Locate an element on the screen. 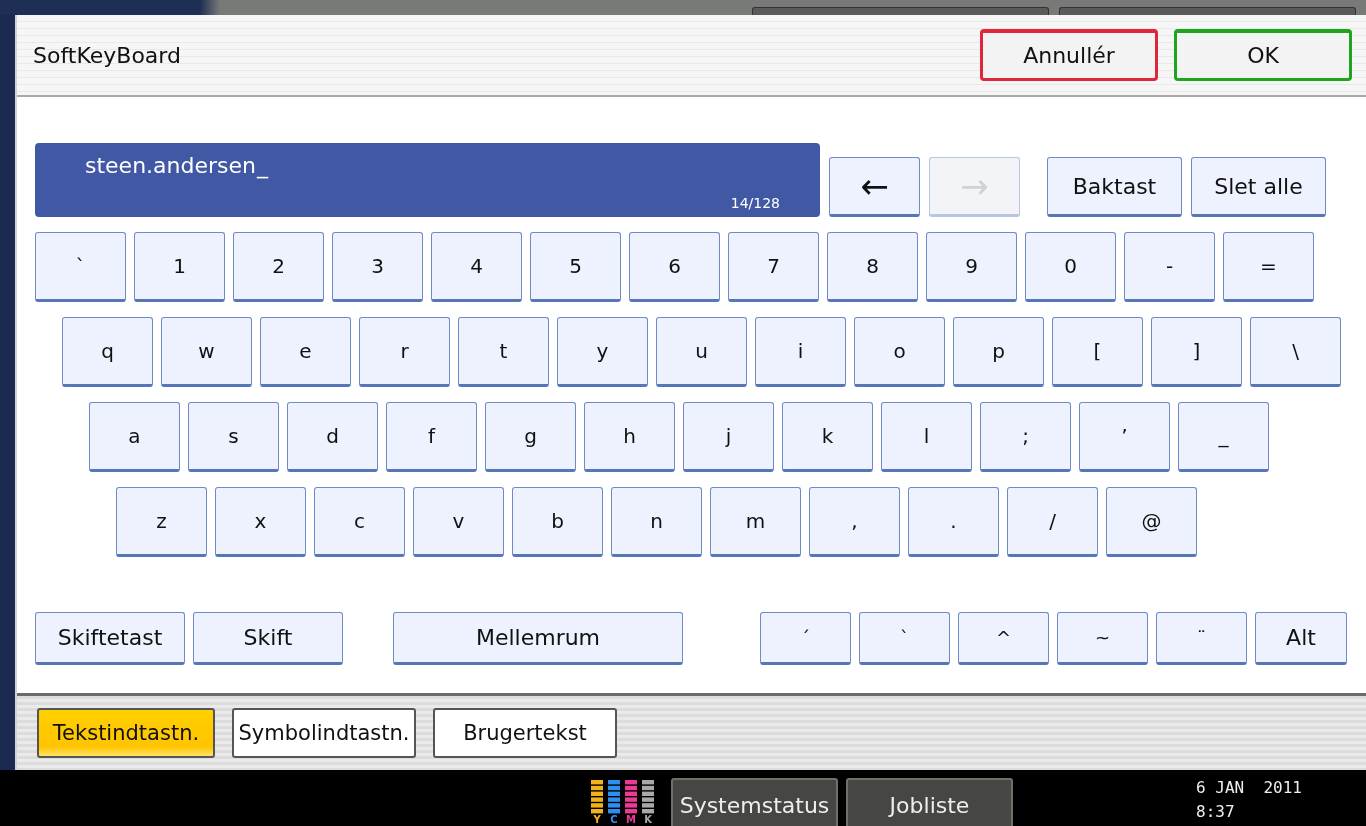 This screenshot has width=1366, height=826. keyboard-key: _ is located at coordinates (1223, 437).